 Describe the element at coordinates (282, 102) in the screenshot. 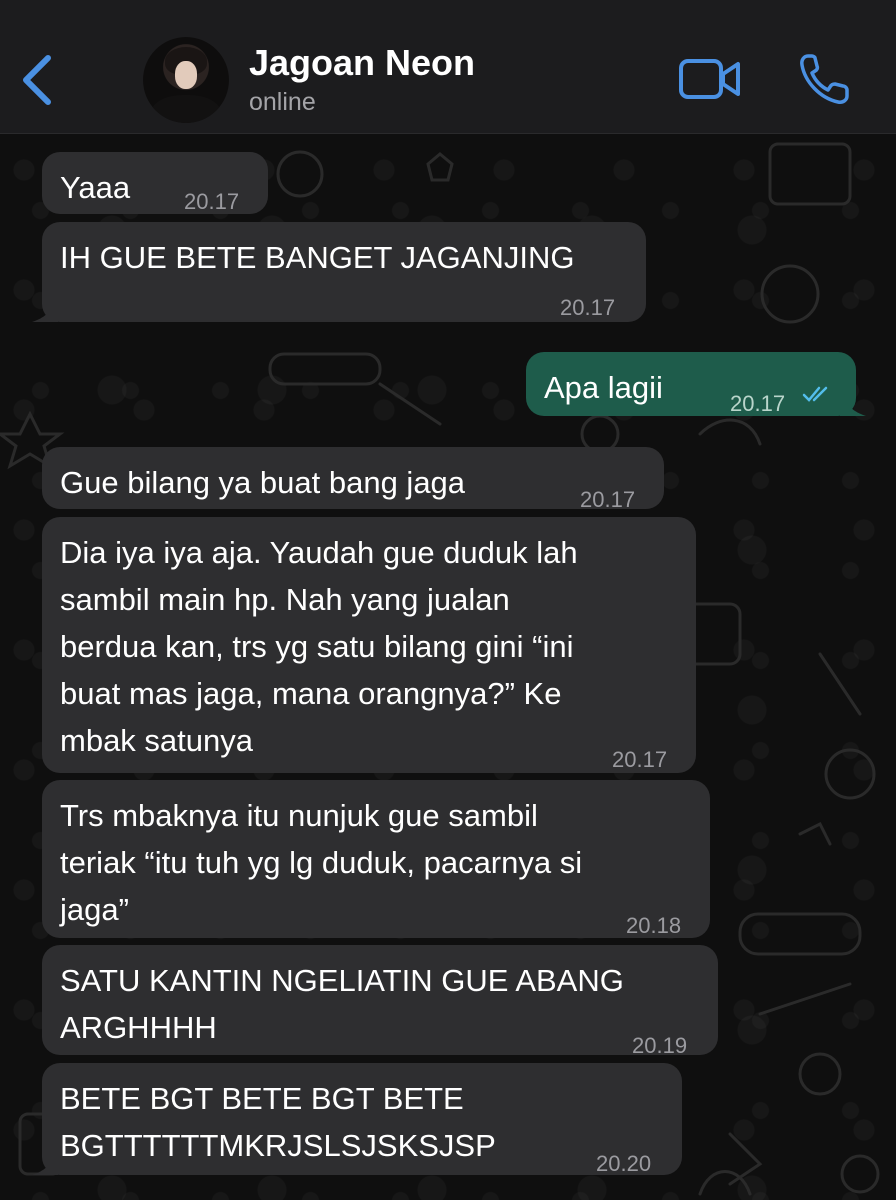

I see `contact-status: online` at that location.